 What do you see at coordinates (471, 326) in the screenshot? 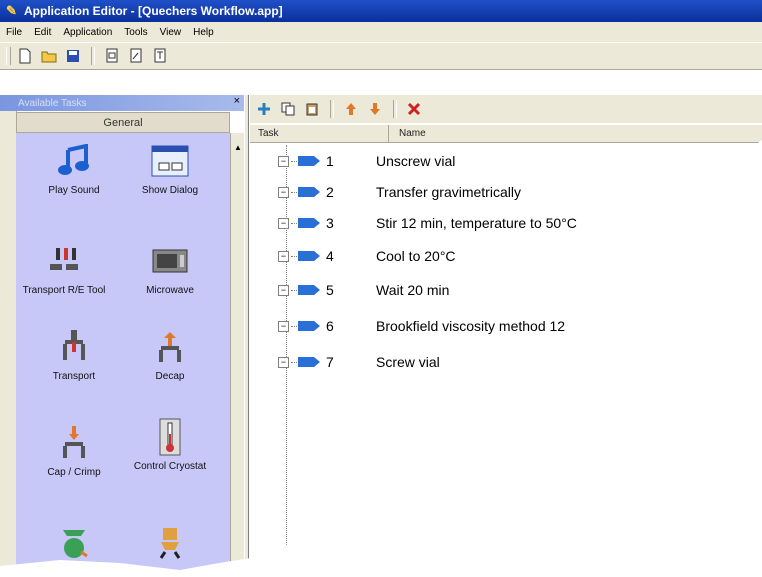
I see `task-name: Brookfield viscosity method 12` at bounding box center [471, 326].